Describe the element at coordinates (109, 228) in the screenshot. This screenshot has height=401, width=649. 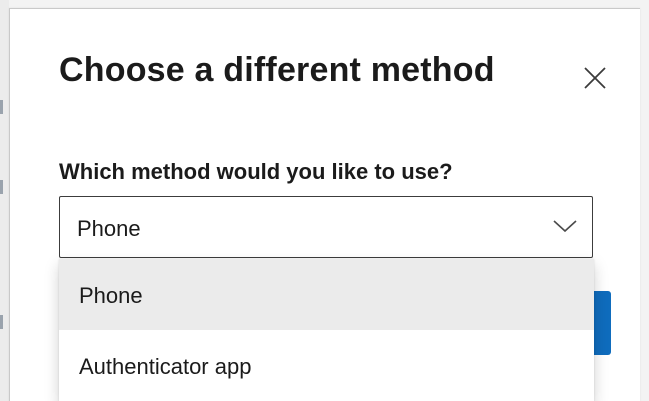
I see `method-select-value: Phone` at that location.